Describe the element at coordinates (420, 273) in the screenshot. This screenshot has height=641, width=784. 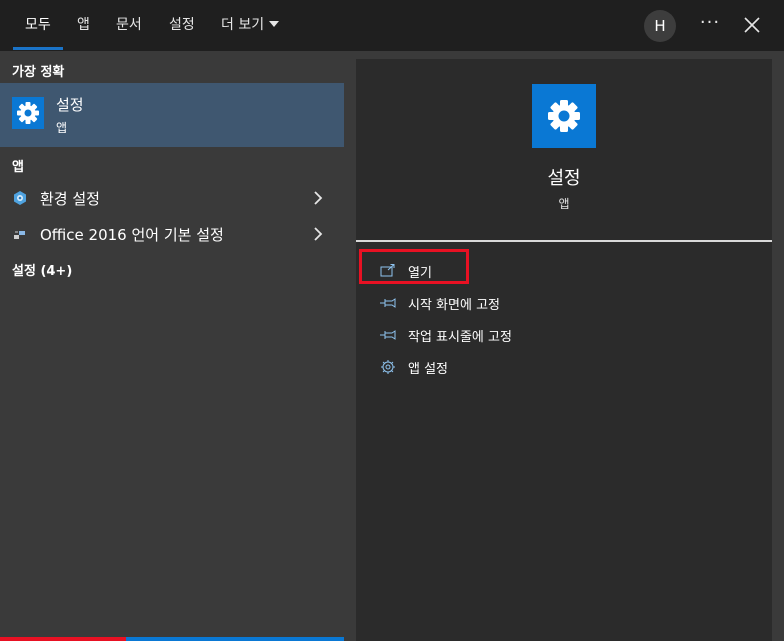
I see `action-label: 열기` at that location.